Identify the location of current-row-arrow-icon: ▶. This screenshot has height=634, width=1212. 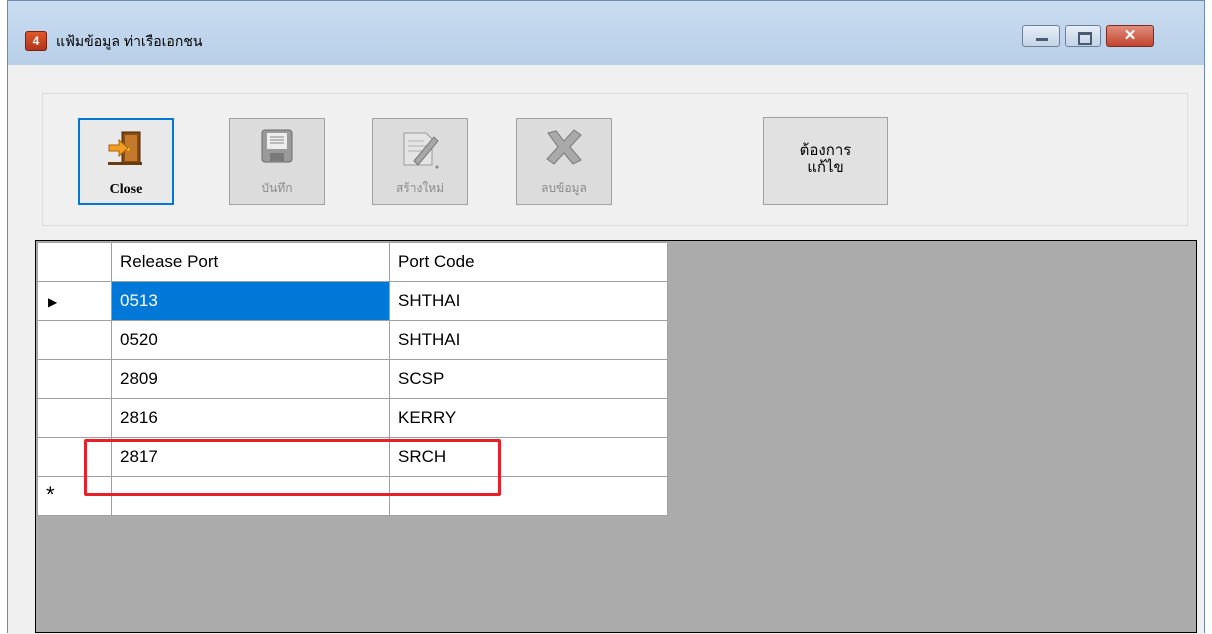
(53, 302).